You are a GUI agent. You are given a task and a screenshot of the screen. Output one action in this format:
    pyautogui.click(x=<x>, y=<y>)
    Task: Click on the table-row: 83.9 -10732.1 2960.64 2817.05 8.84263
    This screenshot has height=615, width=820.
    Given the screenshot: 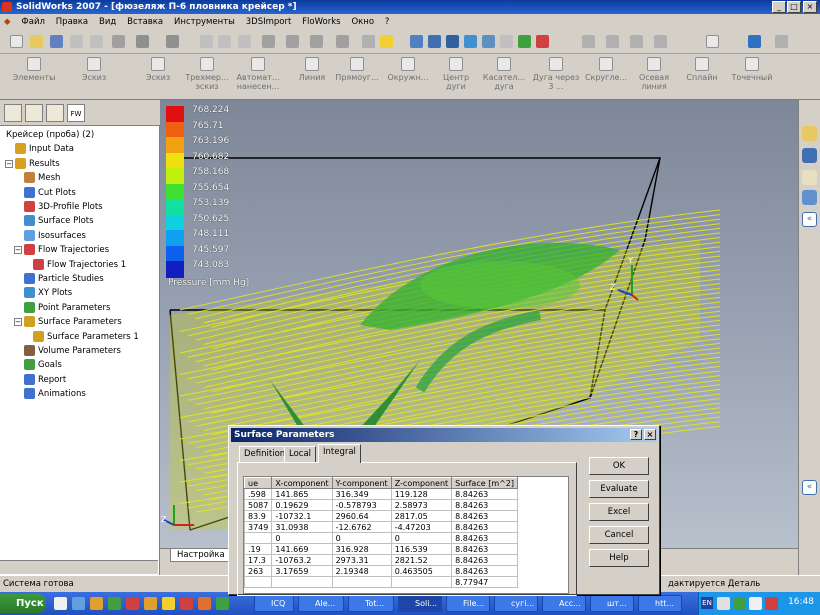 What is the action you would take?
    pyautogui.click(x=381, y=516)
    